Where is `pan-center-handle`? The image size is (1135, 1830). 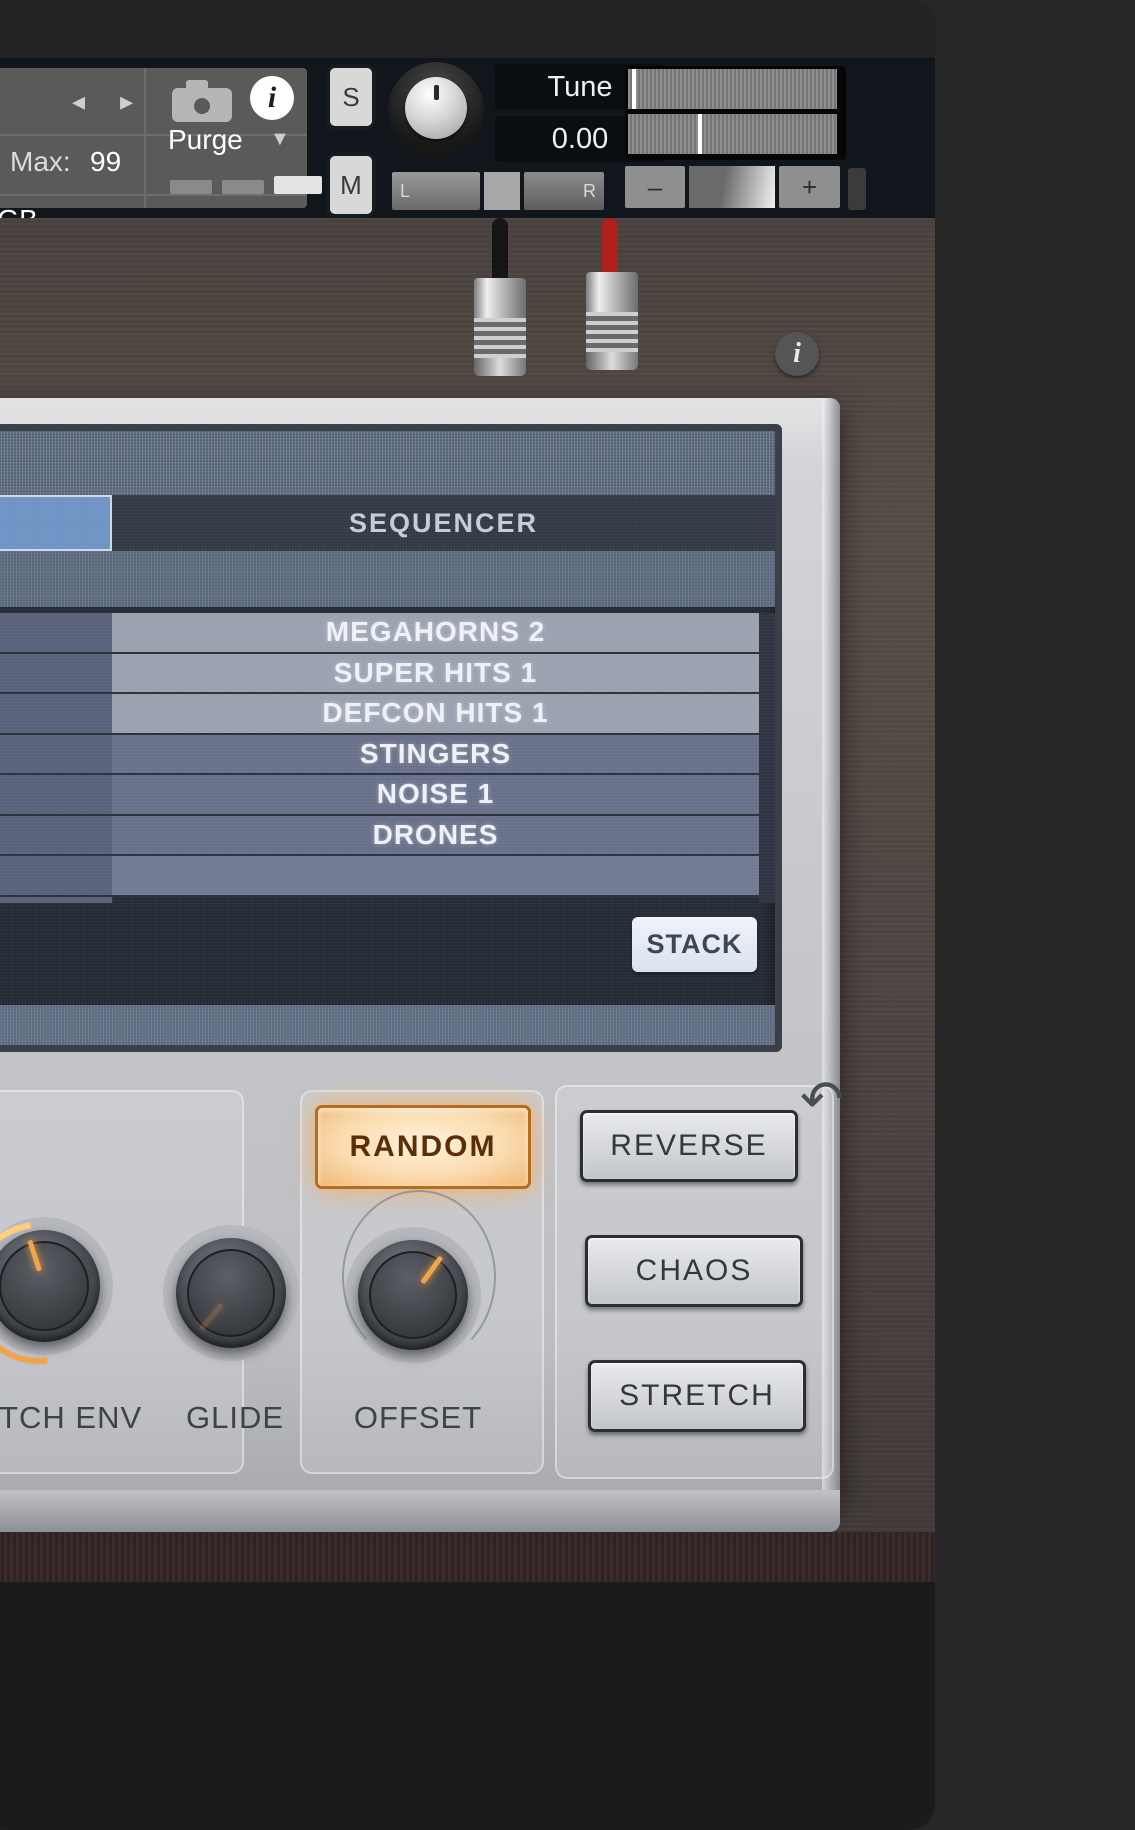
pan-center-handle is located at coordinates (502, 191).